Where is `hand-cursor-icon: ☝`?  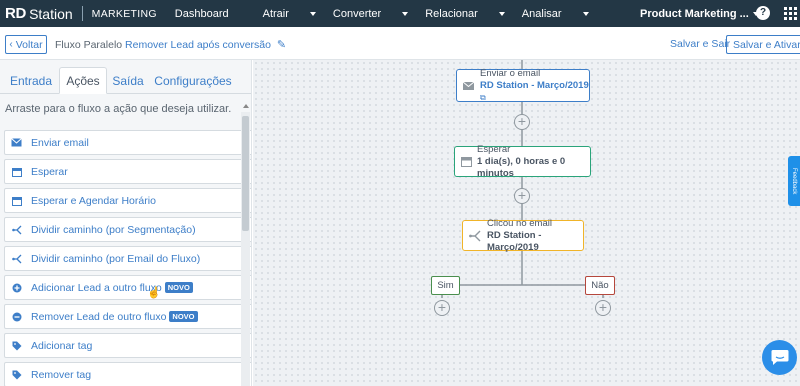 hand-cursor-icon: ☝ is located at coordinates (154, 293).